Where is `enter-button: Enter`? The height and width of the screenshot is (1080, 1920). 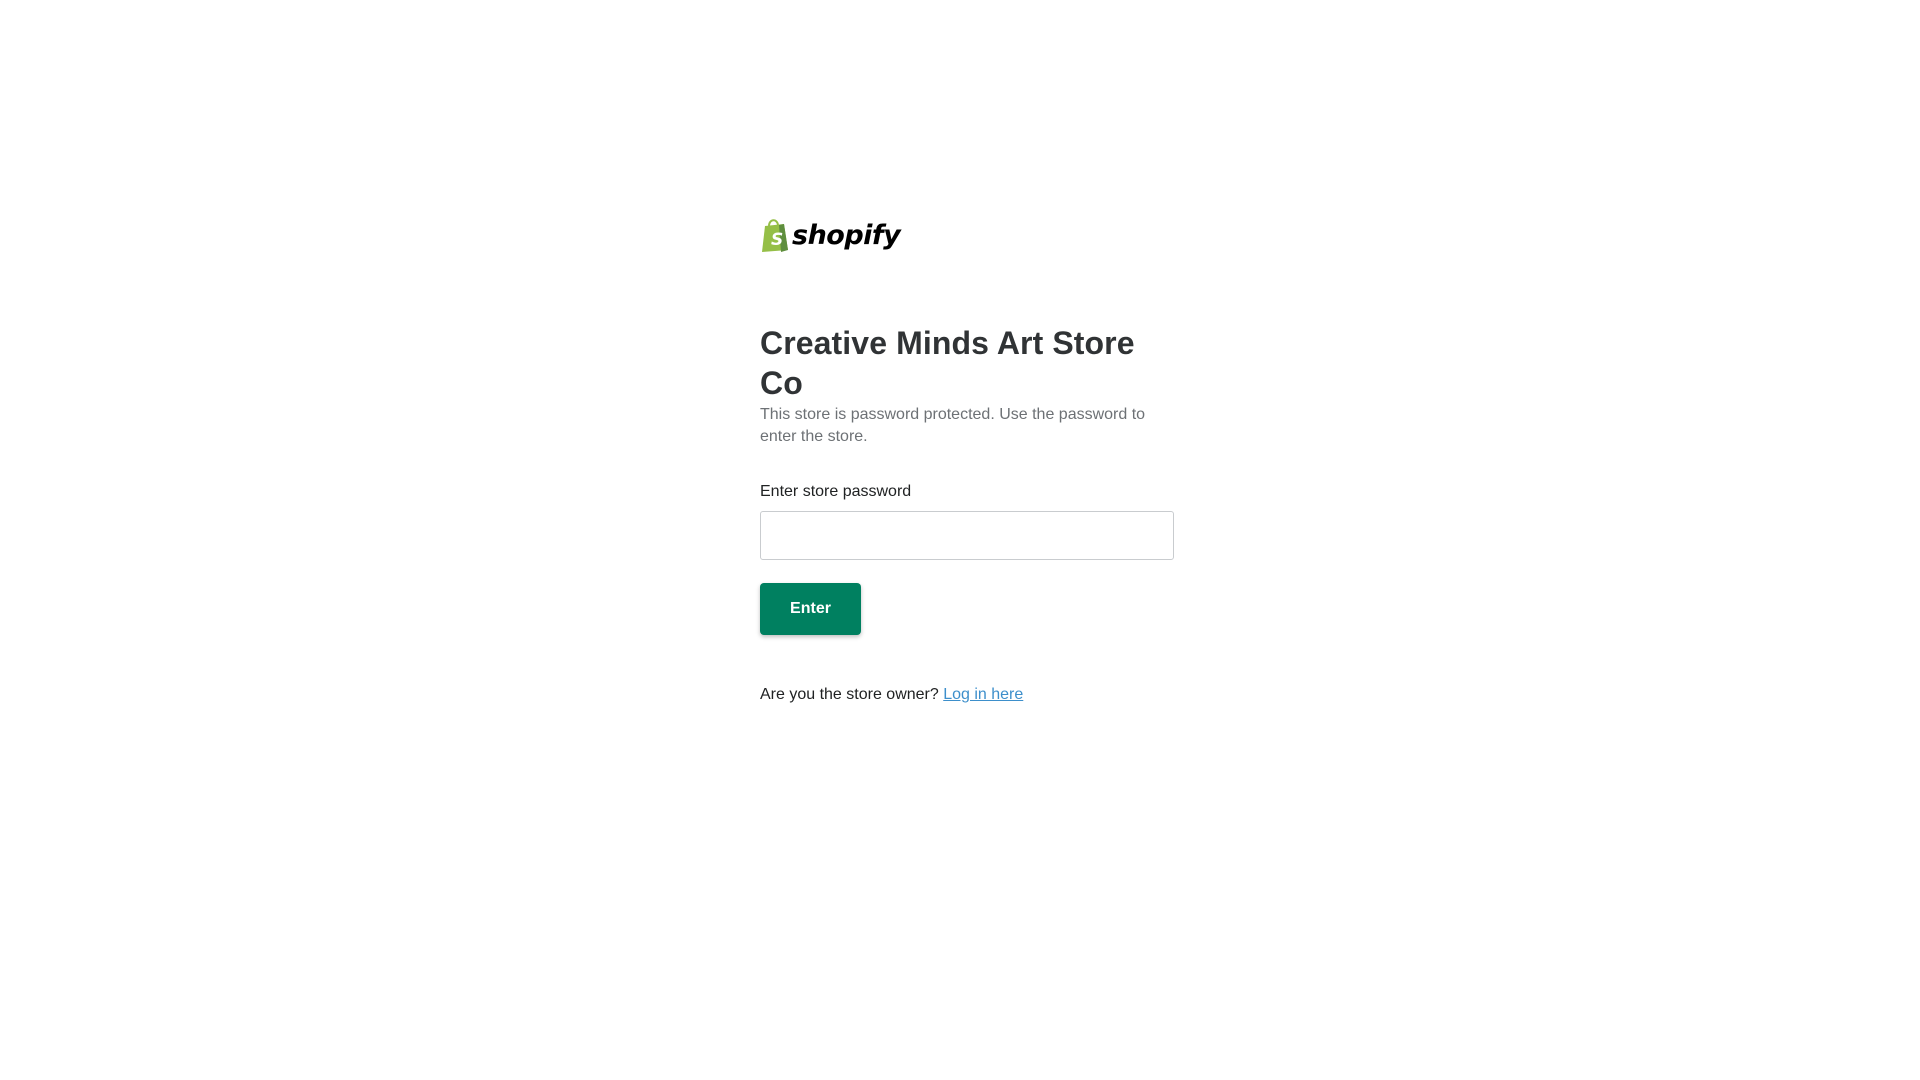 enter-button: Enter is located at coordinates (810, 609).